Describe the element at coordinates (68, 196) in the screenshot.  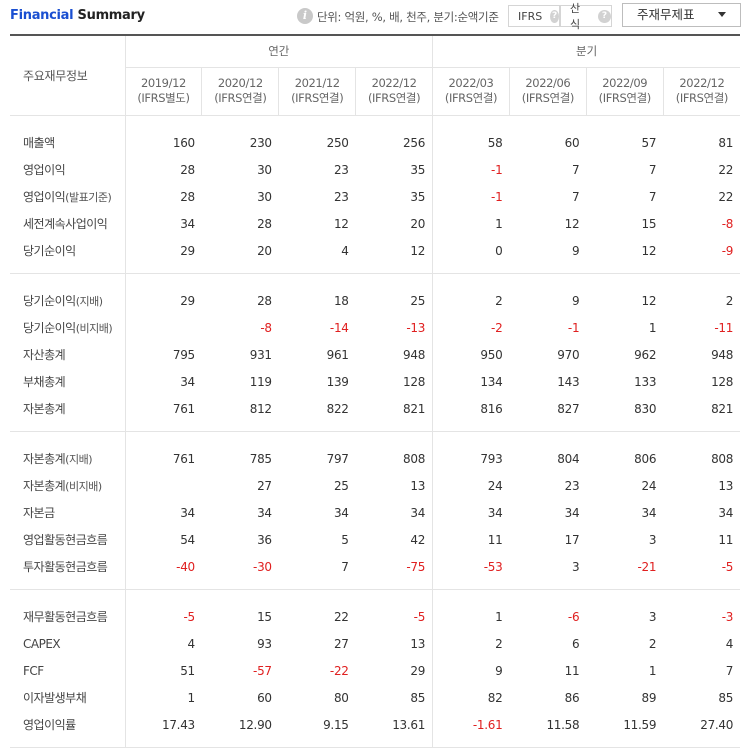
I see `row-label: 영업이익(발표기준)` at that location.